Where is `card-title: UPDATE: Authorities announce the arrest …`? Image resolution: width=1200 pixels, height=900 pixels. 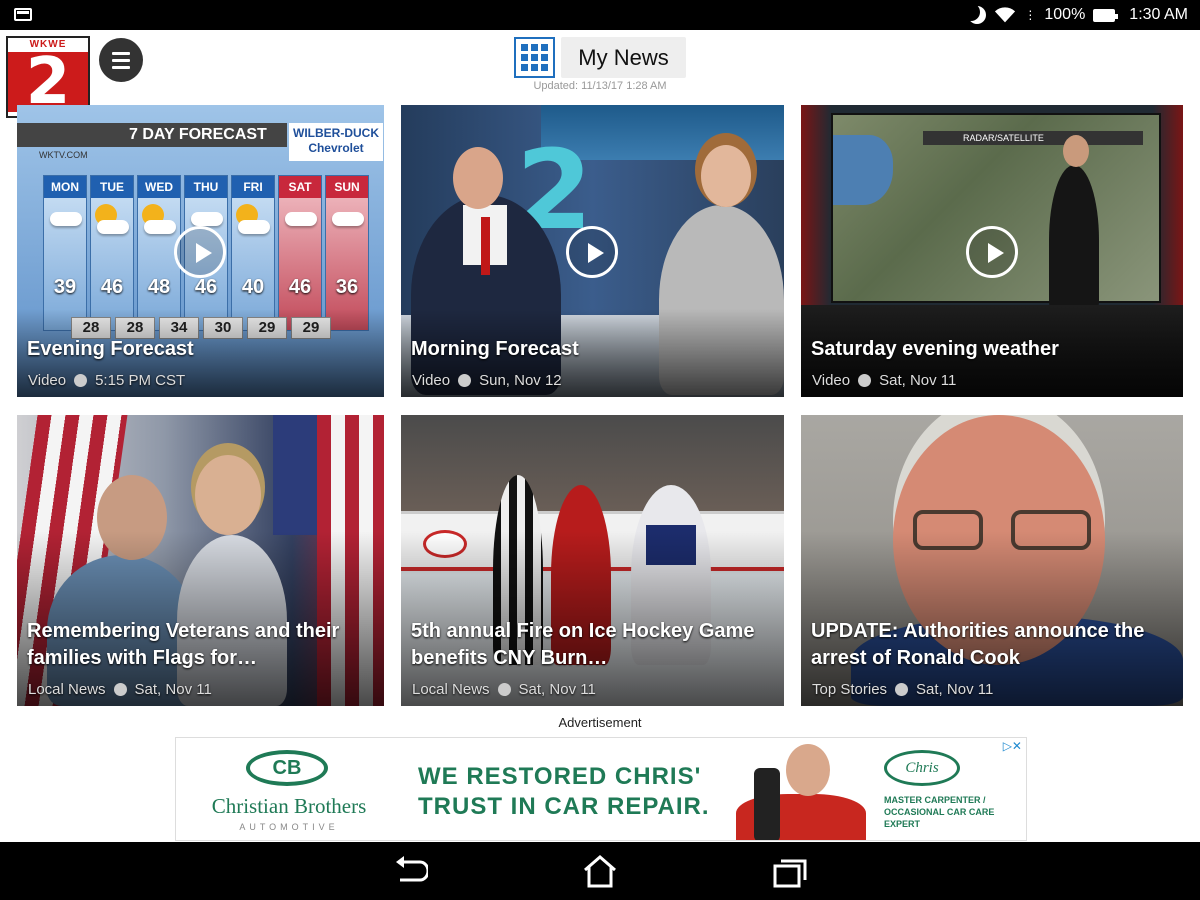 card-title: UPDATE: Authorities announce the arrest … is located at coordinates (978, 644).